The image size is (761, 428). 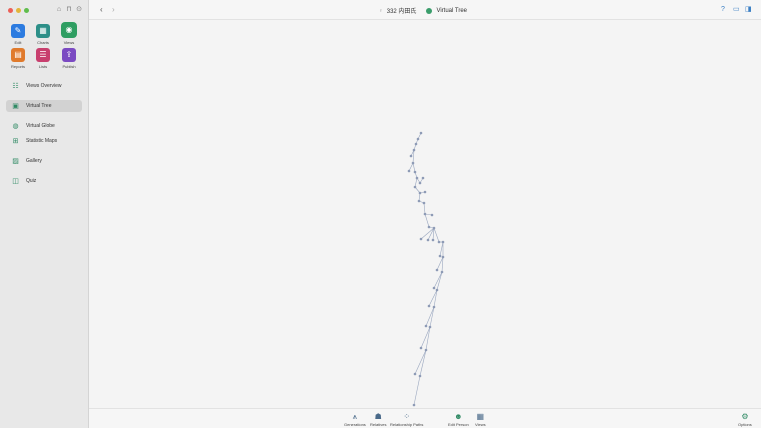 What do you see at coordinates (79, 10) in the screenshot?
I see `search-person-icon: ⊙` at bounding box center [79, 10].